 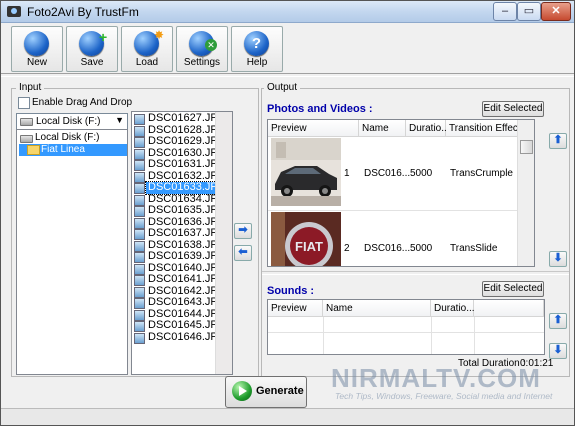 What do you see at coordinates (147, 62) in the screenshot?
I see `load-label: Load` at bounding box center [147, 62].